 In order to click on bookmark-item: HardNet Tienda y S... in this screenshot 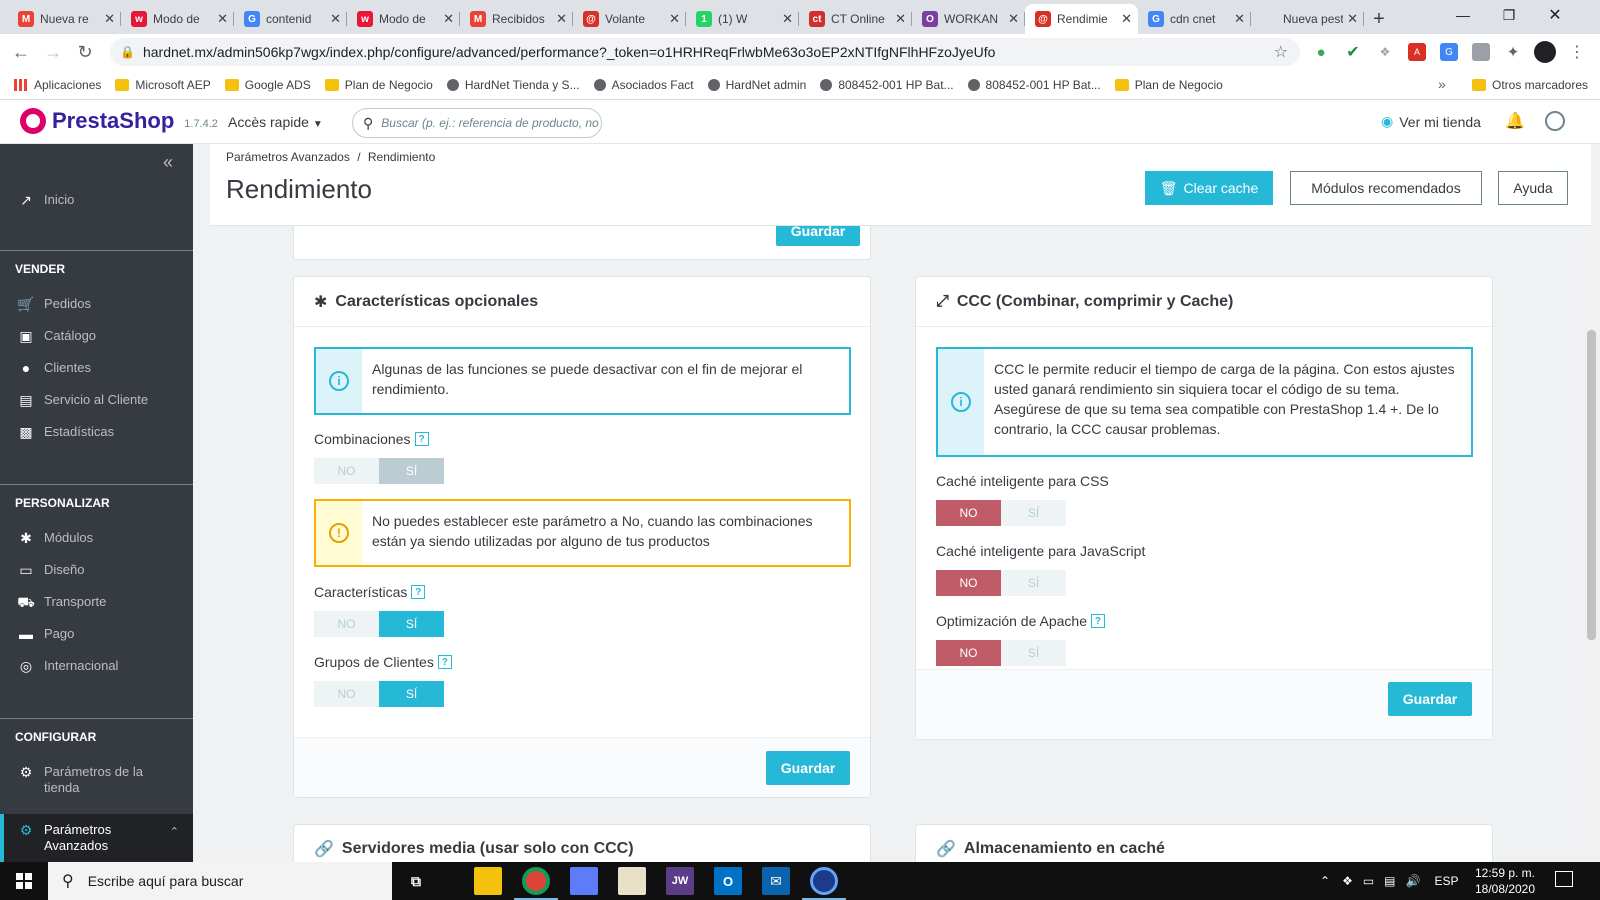, I will do `click(513, 85)`.